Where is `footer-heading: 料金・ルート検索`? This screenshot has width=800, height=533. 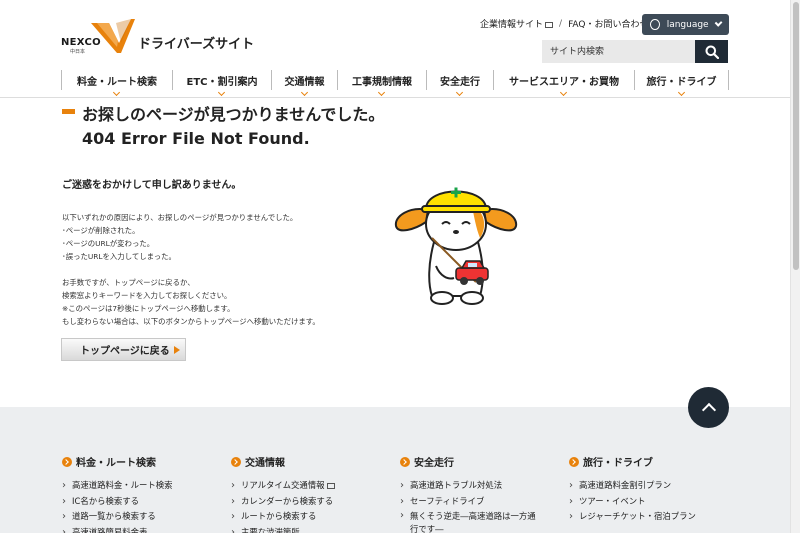
footer-heading: 料金・ルート検索 is located at coordinates (142, 461).